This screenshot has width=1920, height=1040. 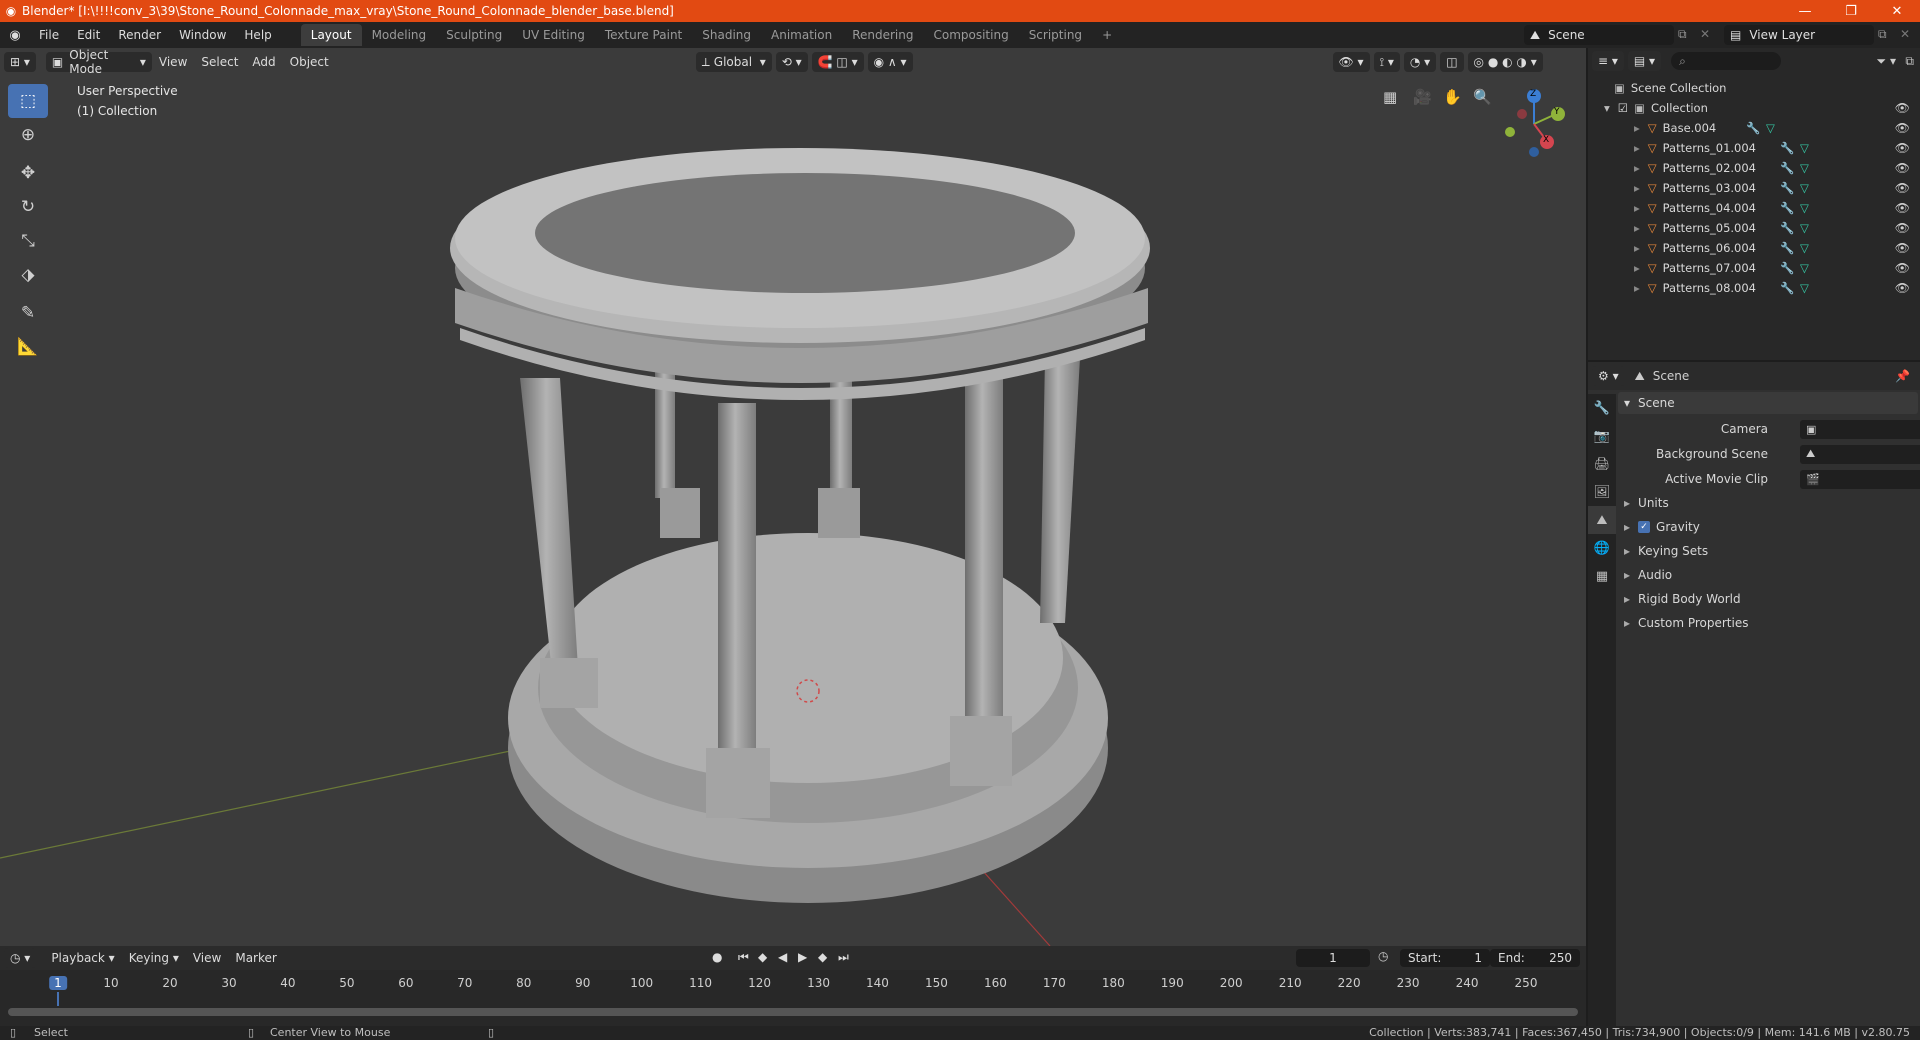 What do you see at coordinates (1768, 623) in the screenshot?
I see `properties-section-row: ▸ Custom Properties` at bounding box center [1768, 623].